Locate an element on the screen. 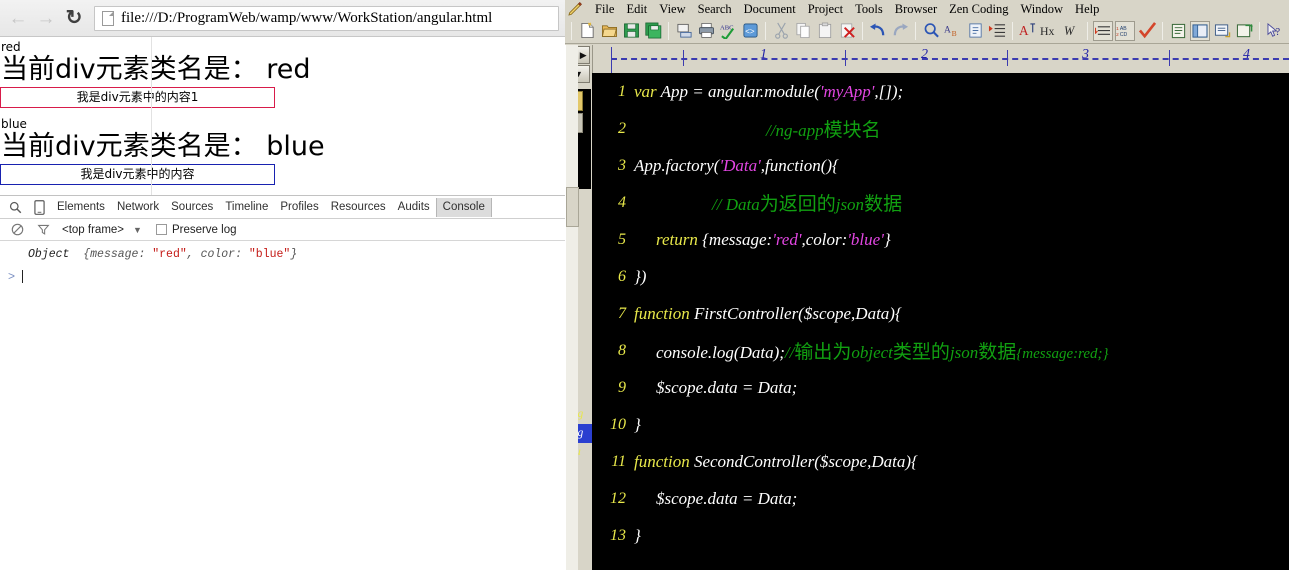 The image size is (1289, 570). line-text: // Data为返回的json数据 is located at coordinates (768, 202).